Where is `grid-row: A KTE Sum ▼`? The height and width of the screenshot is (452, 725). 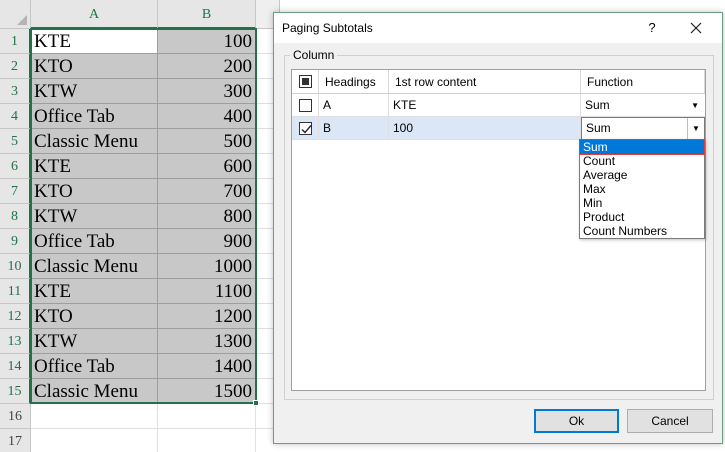 grid-row: A KTE Sum ▼ is located at coordinates (498, 105).